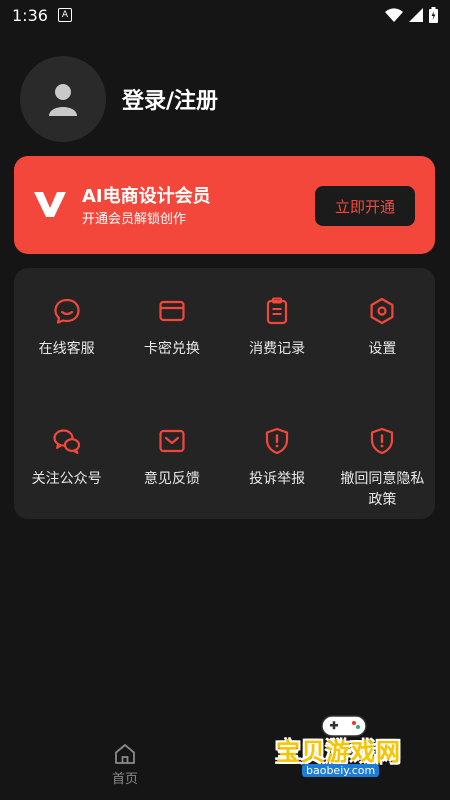  Describe the element at coordinates (146, 196) in the screenshot. I see `vip-title: AI电商设计会员` at that location.